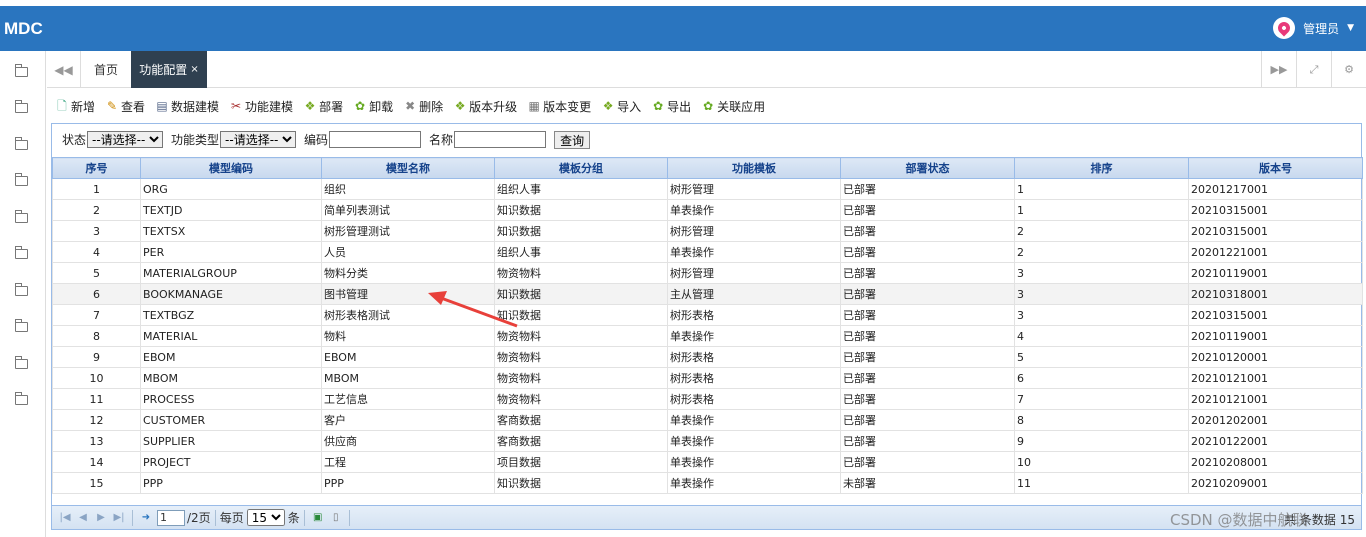 This screenshot has height=537, width=1366. Describe the element at coordinates (96, 210) in the screenshot. I see `table-cell: 2` at that location.